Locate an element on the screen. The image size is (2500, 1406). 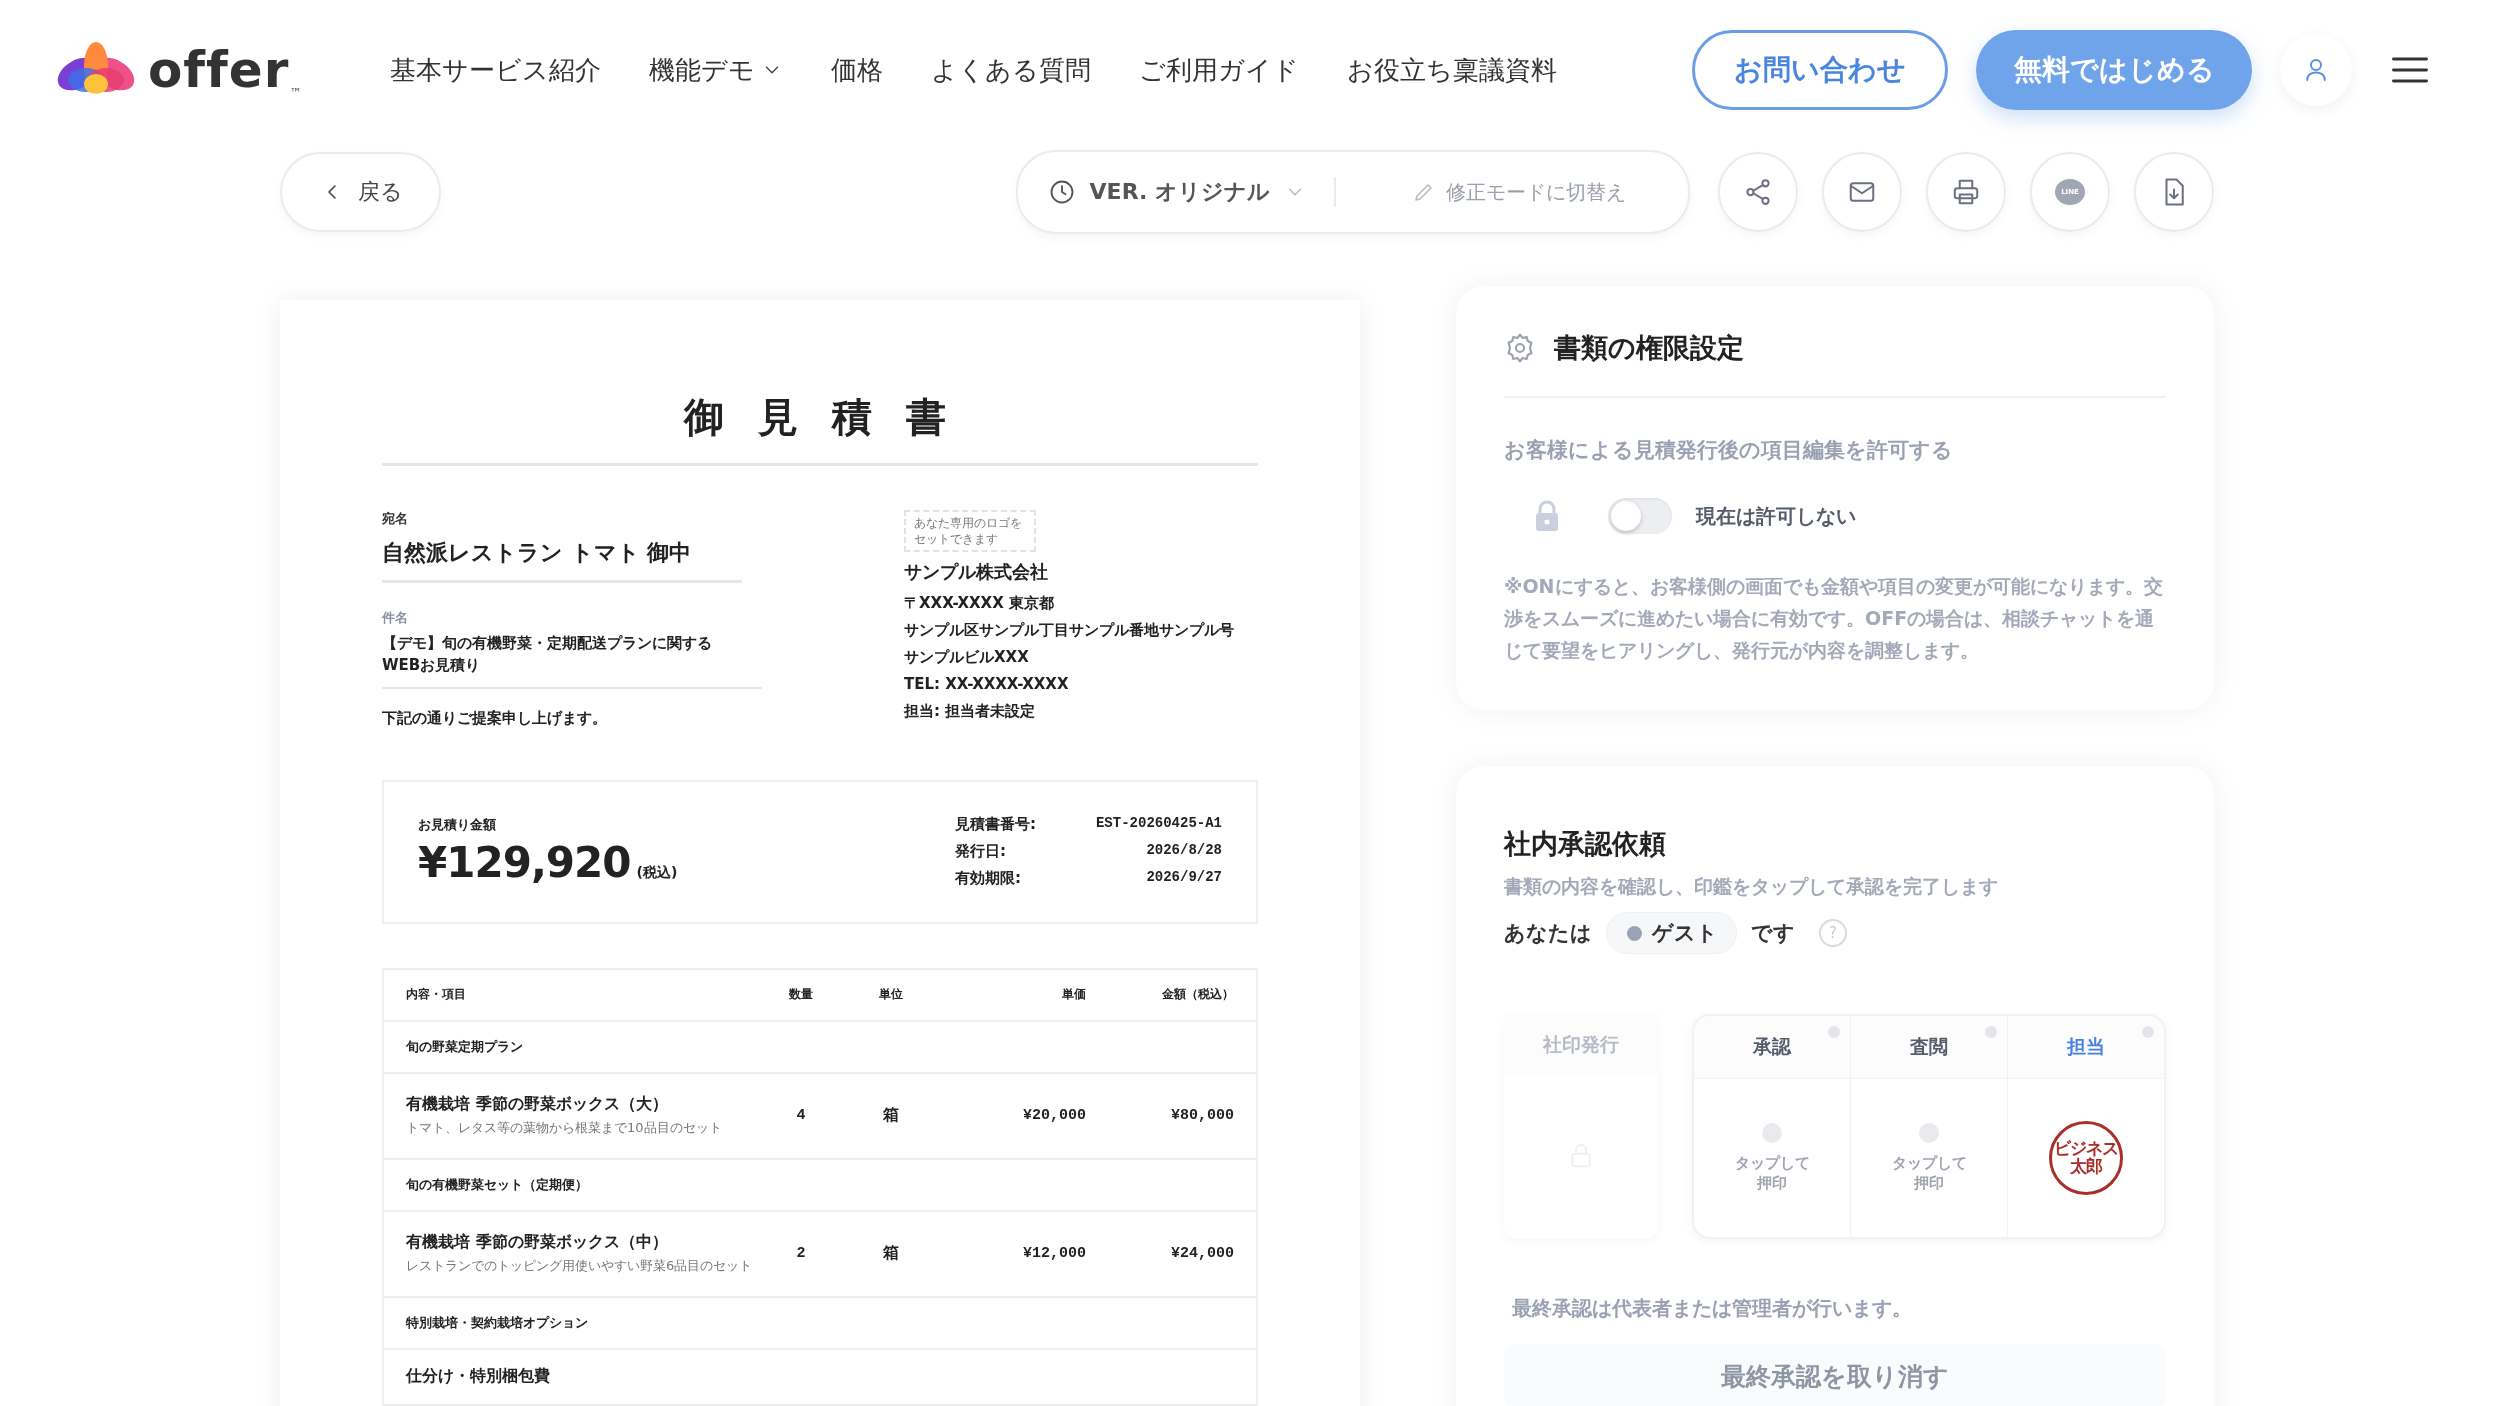
card-title: 社内承認依頼 is located at coordinates (1585, 844).